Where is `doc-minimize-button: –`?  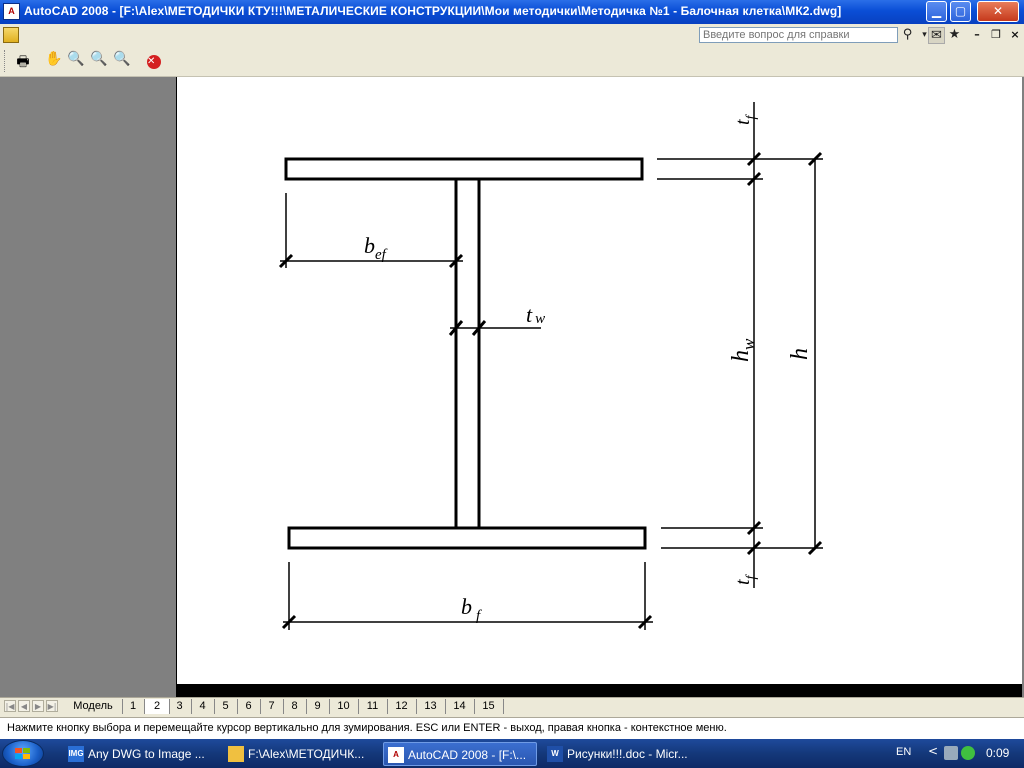 doc-minimize-button: – is located at coordinates (977, 35).